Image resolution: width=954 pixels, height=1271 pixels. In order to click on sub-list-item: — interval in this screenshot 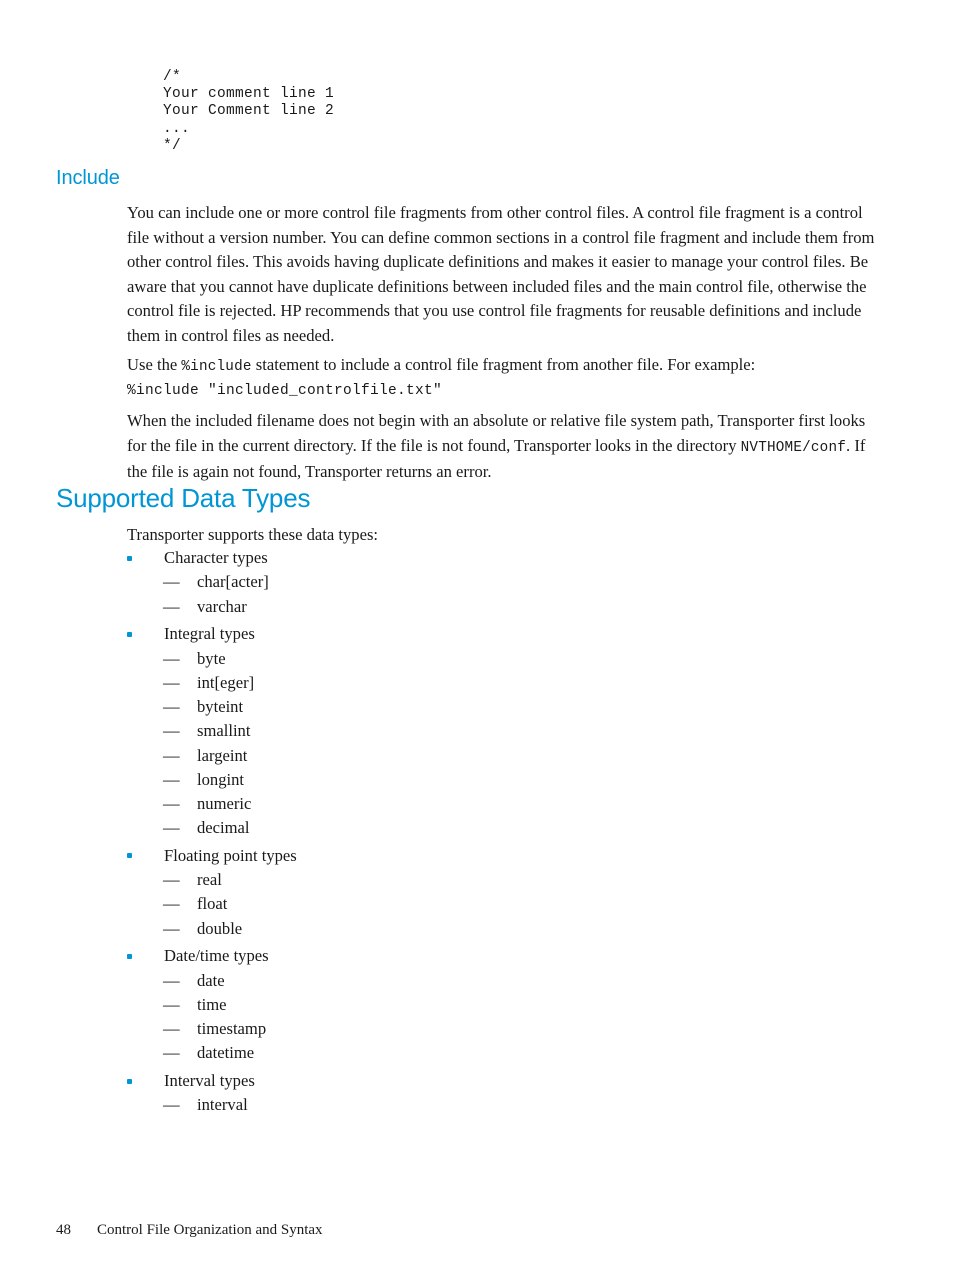, I will do `click(507, 1105)`.